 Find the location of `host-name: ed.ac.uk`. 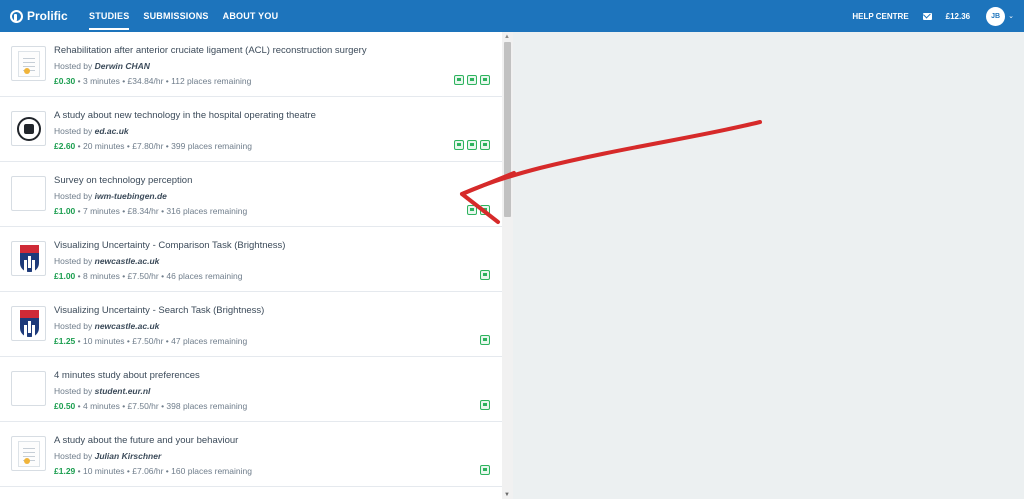

host-name: ed.ac.uk is located at coordinates (111, 131).